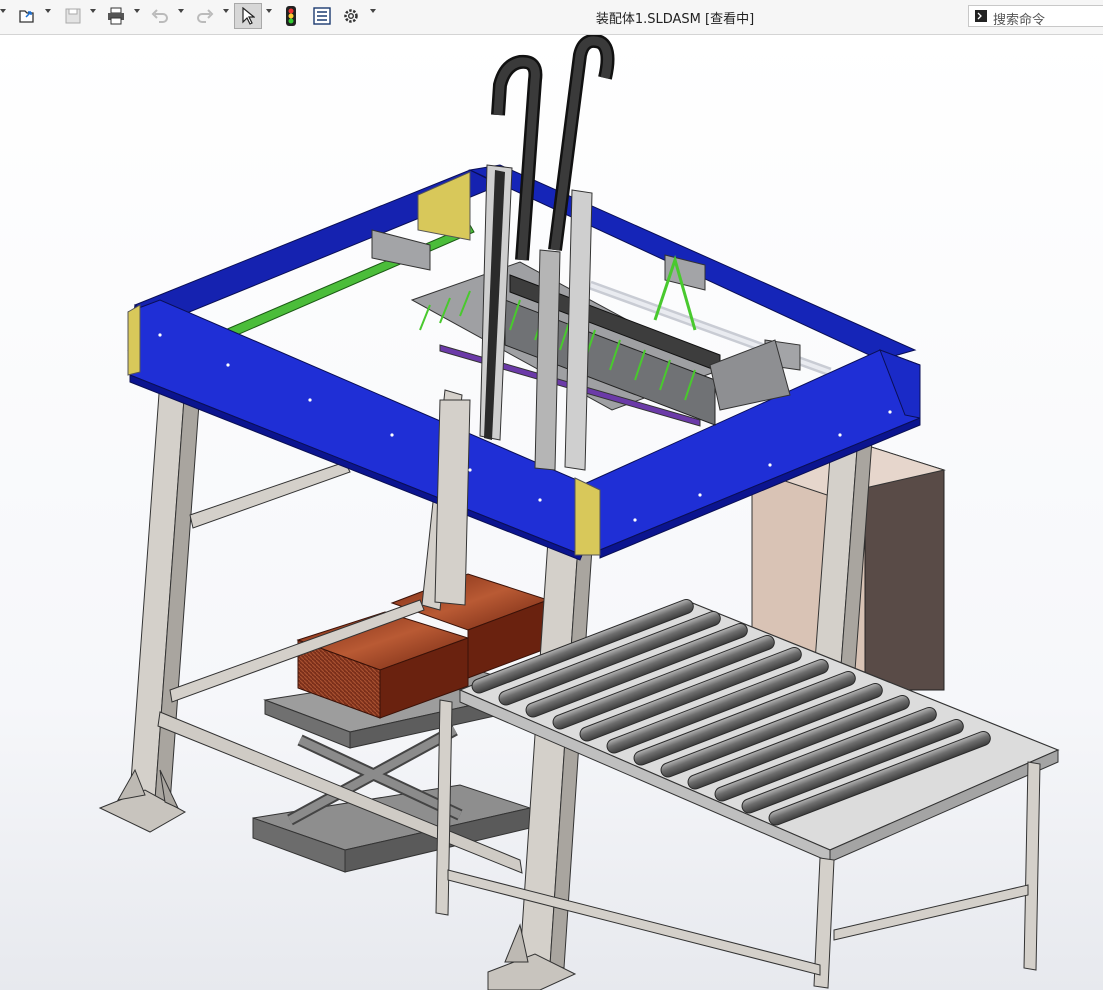 This screenshot has height=990, width=1103. What do you see at coordinates (675, 19) in the screenshot?
I see `document-title: 装配体1.SLDASM [查看中]` at bounding box center [675, 19].